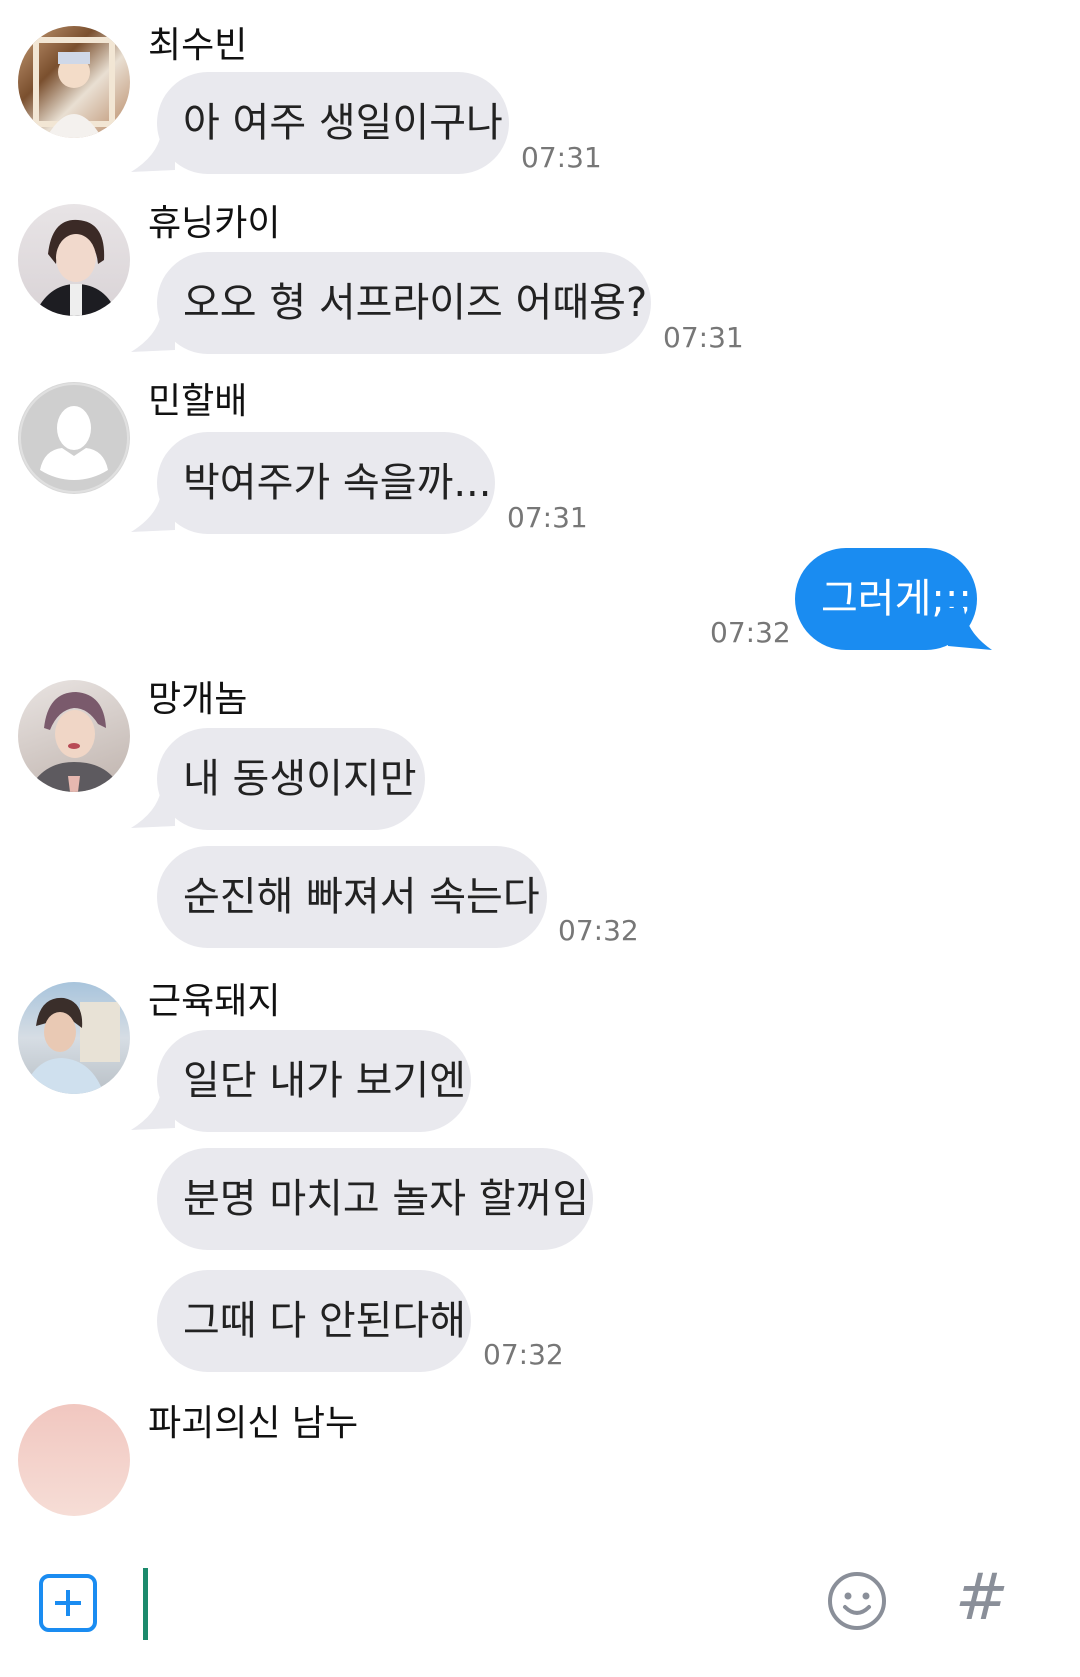  Describe the element at coordinates (404, 303) in the screenshot. I see `message-bubble: 오오 형 서프라이즈 어때용?` at that location.